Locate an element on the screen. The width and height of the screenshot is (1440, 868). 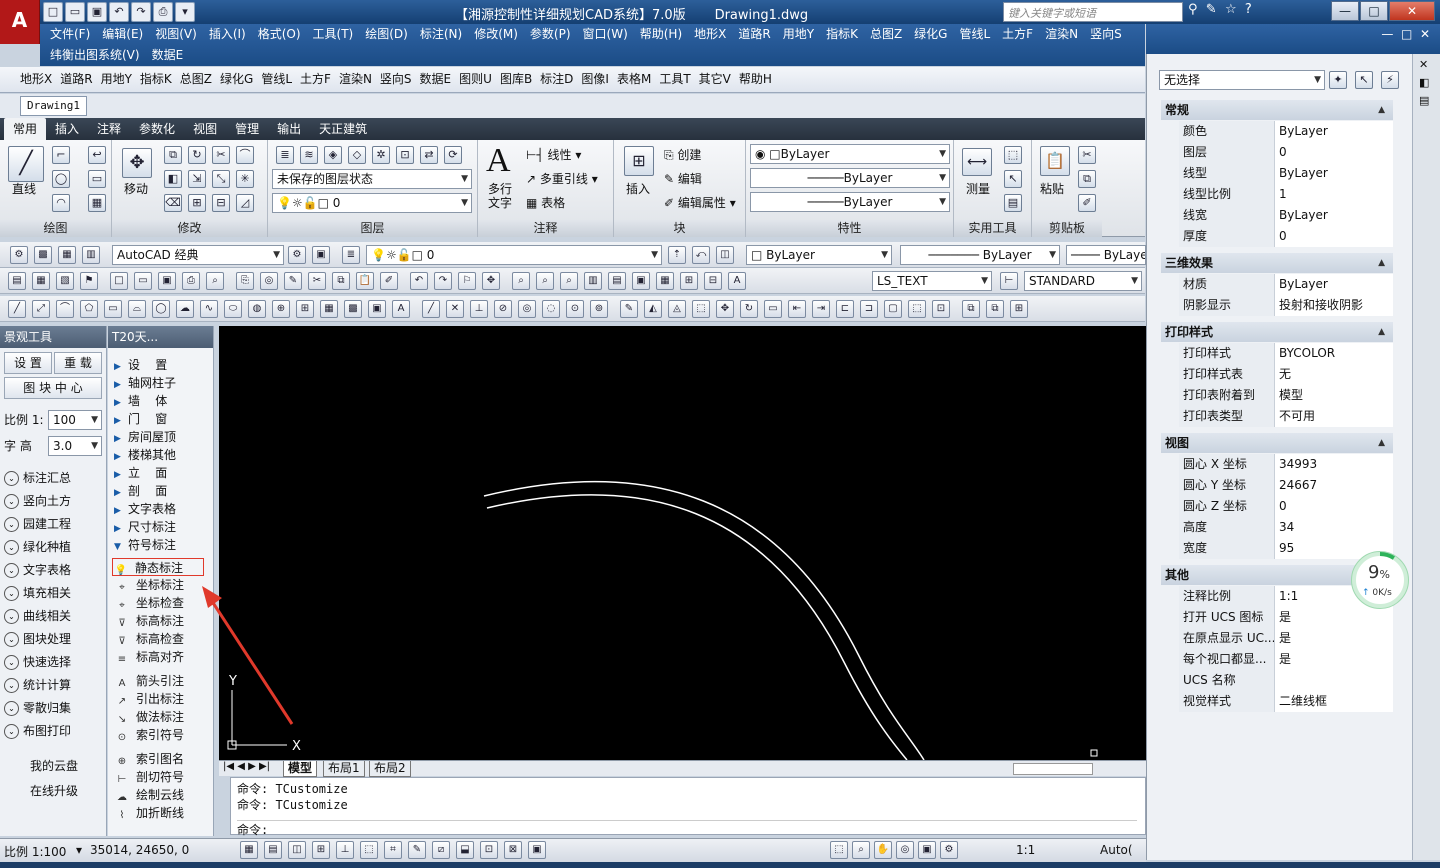
draw-tool-icon: ⌒ is located at coordinates (65, 309).